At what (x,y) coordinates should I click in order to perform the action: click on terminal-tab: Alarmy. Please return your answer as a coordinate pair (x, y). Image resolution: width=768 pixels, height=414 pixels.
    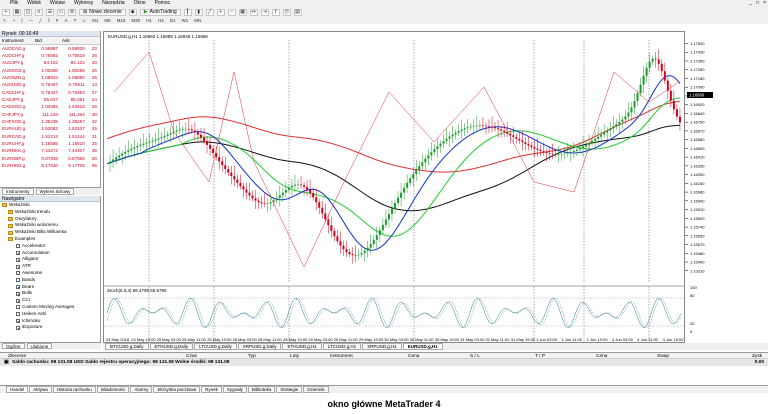
    Looking at the image, I should click on (141, 389).